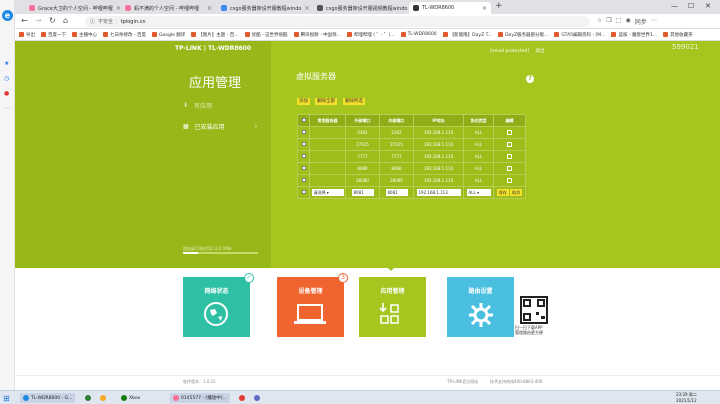 The height and width of the screenshot is (404, 720). Describe the element at coordinates (389, 313) in the screenshot. I see `apps-grid-icon` at that location.